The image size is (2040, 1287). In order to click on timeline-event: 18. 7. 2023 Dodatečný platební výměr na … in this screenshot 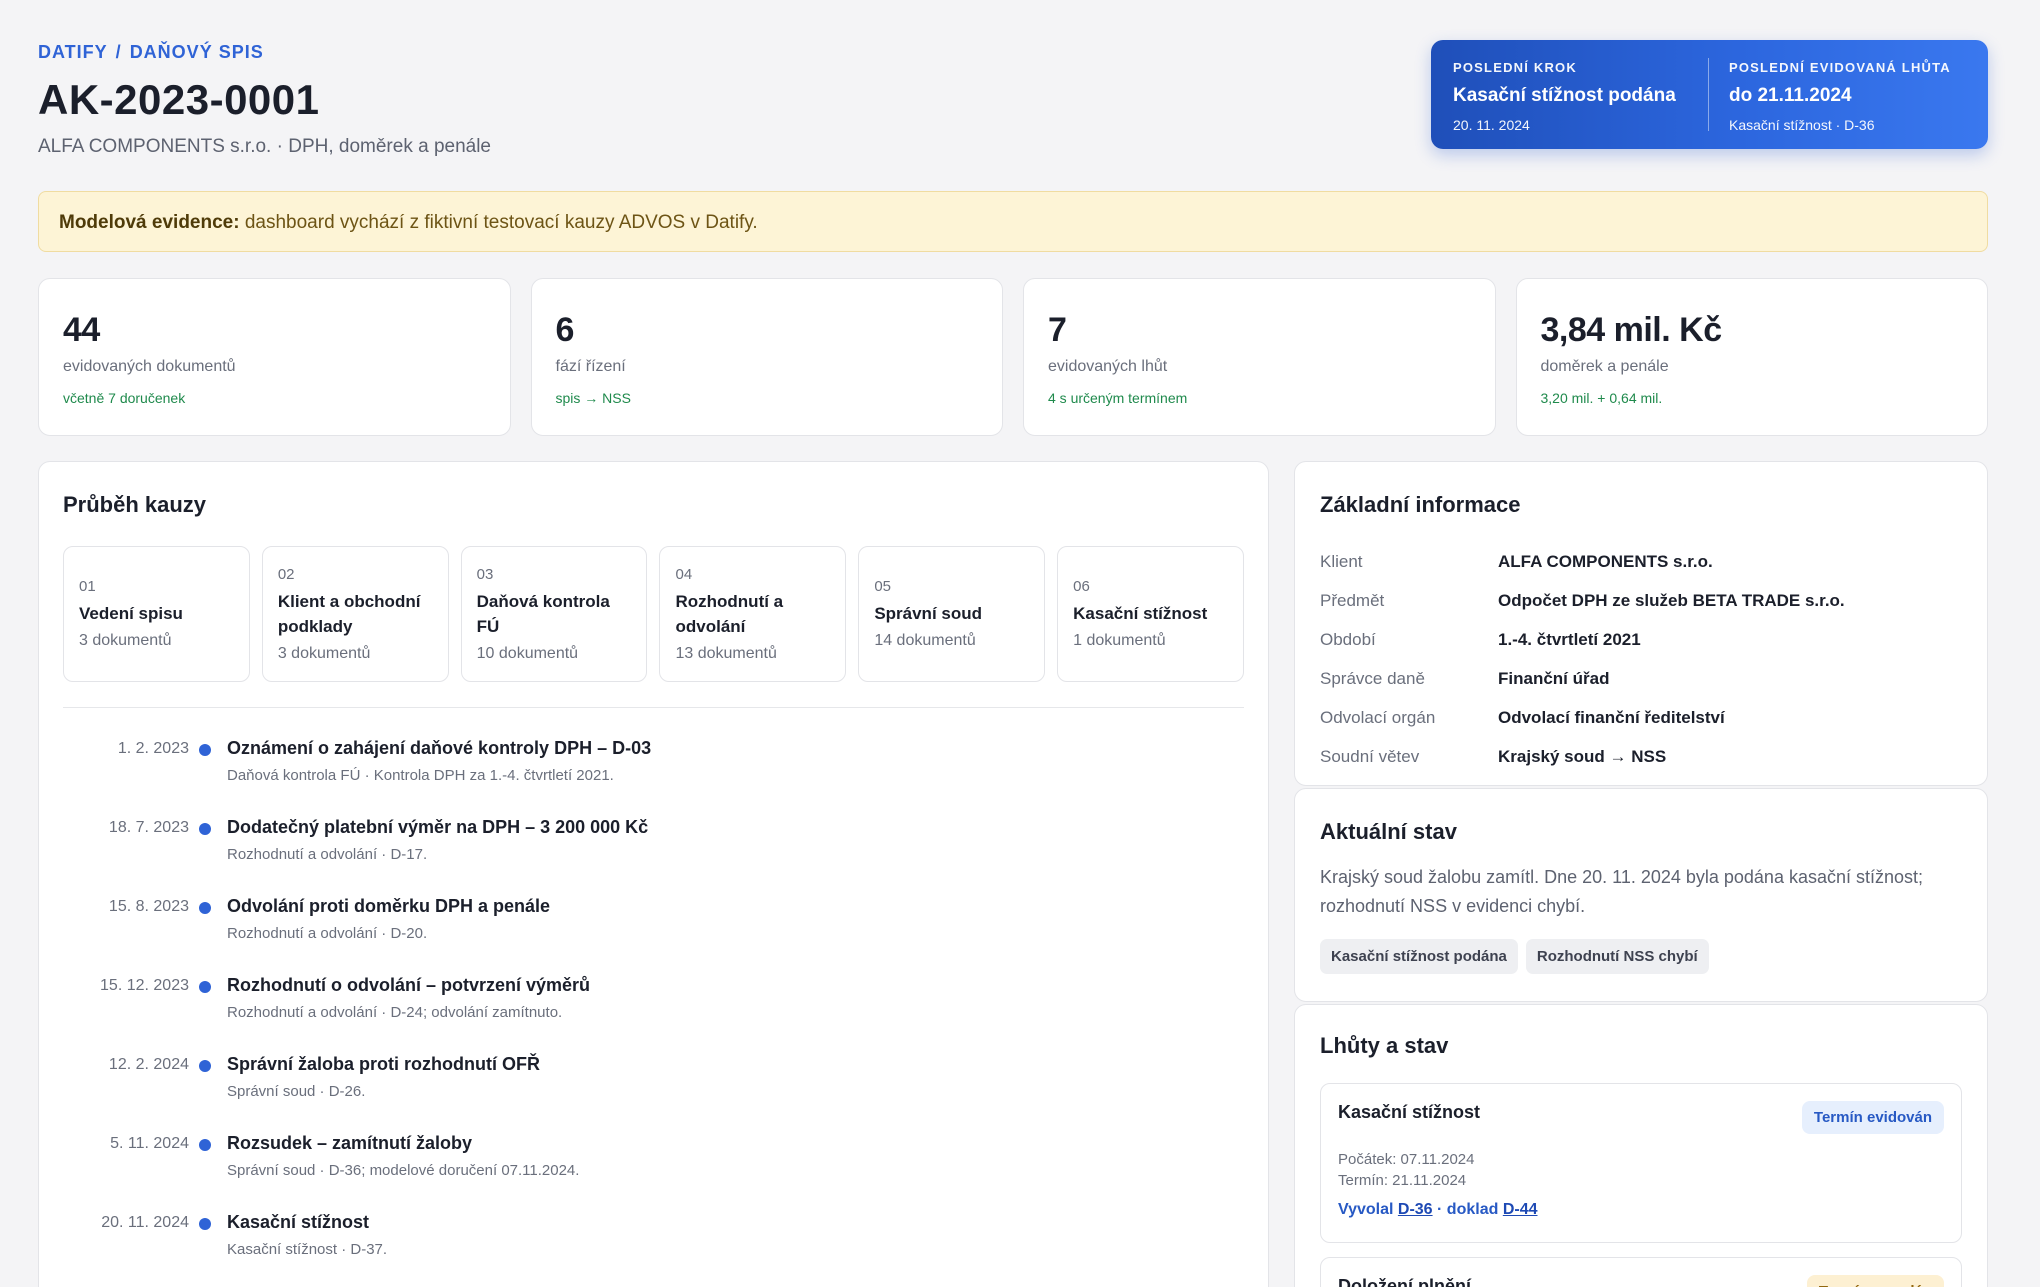, I will do `click(653, 844)`.